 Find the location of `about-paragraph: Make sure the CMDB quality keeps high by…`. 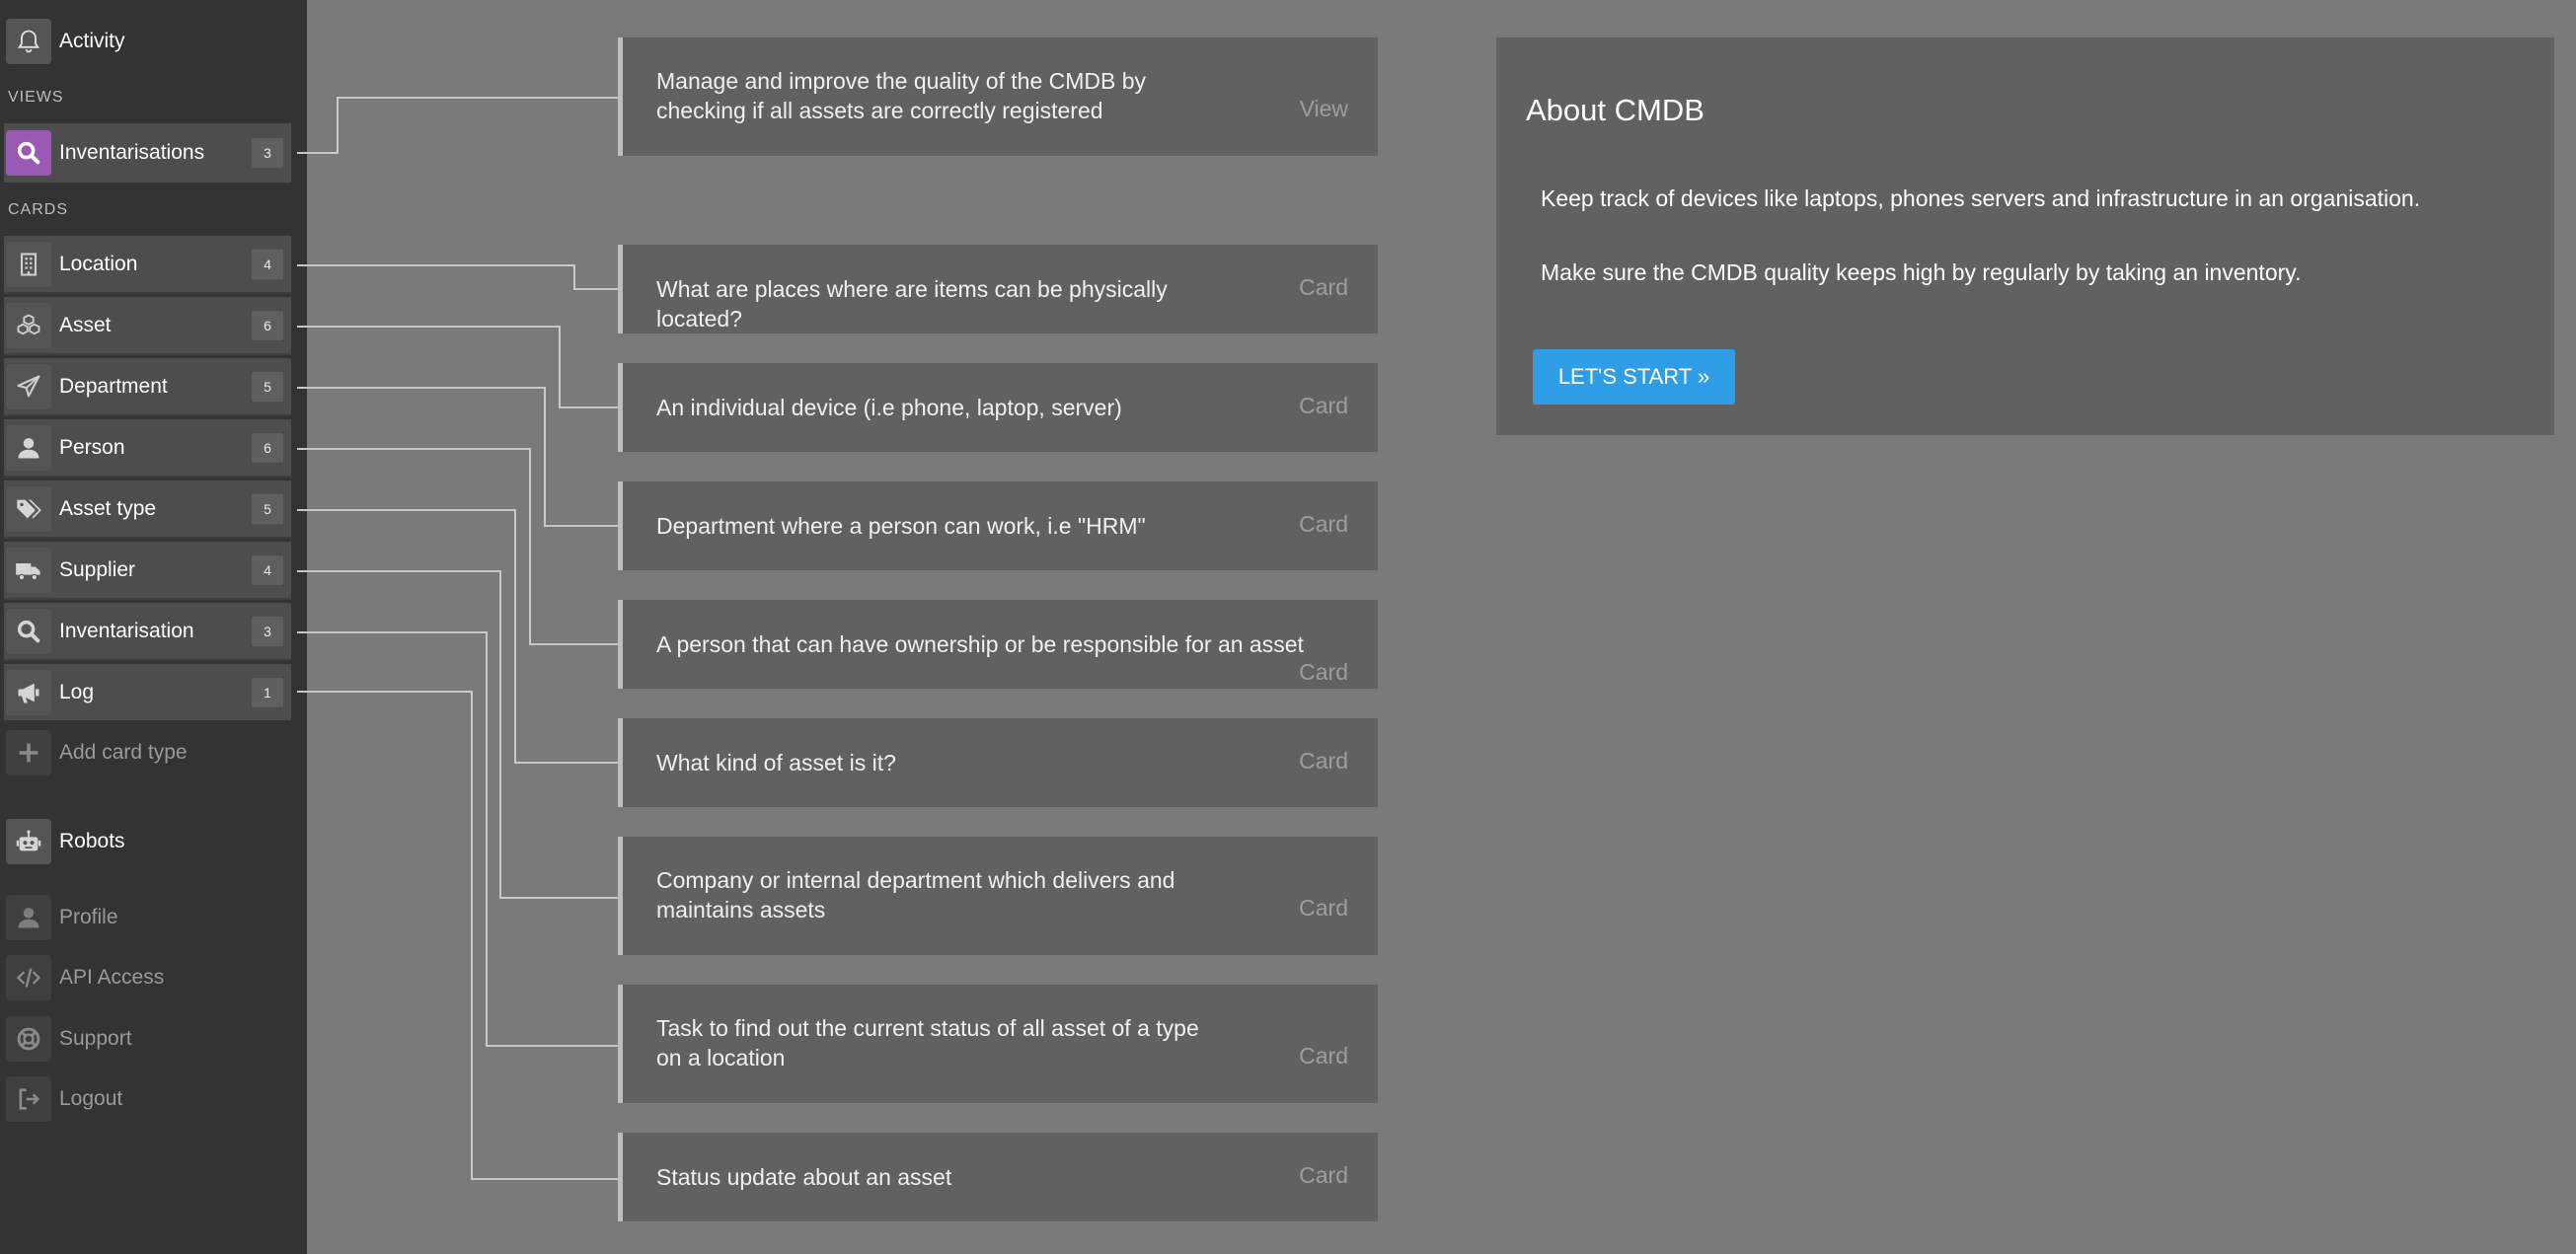

about-paragraph: Make sure the CMDB quality keeps high by… is located at coordinates (1921, 272).